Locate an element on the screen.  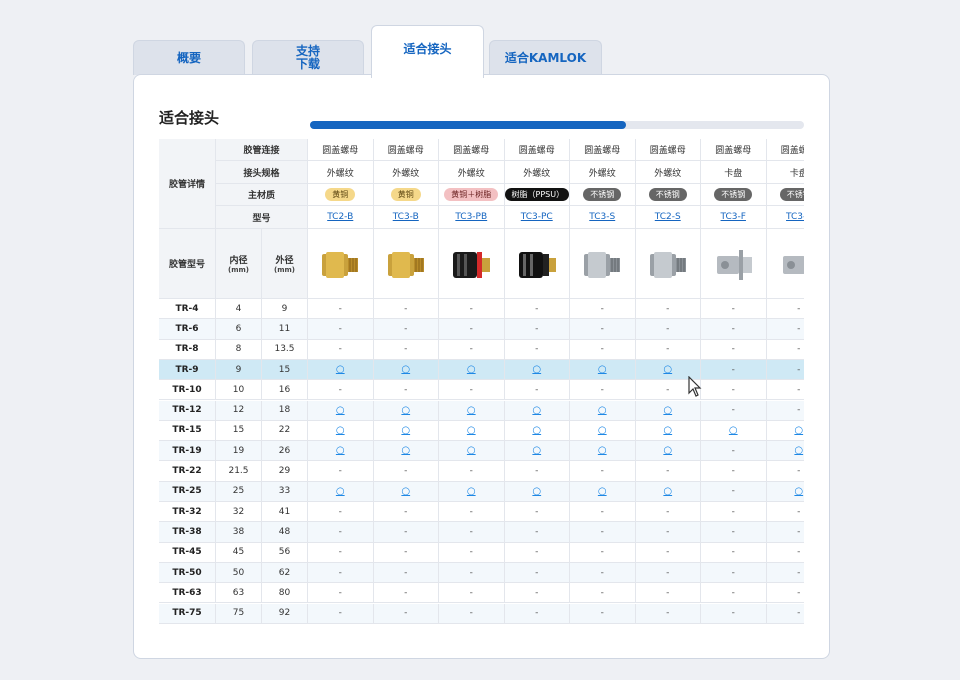
table-row-outer: 16 is located at coordinates (285, 390).